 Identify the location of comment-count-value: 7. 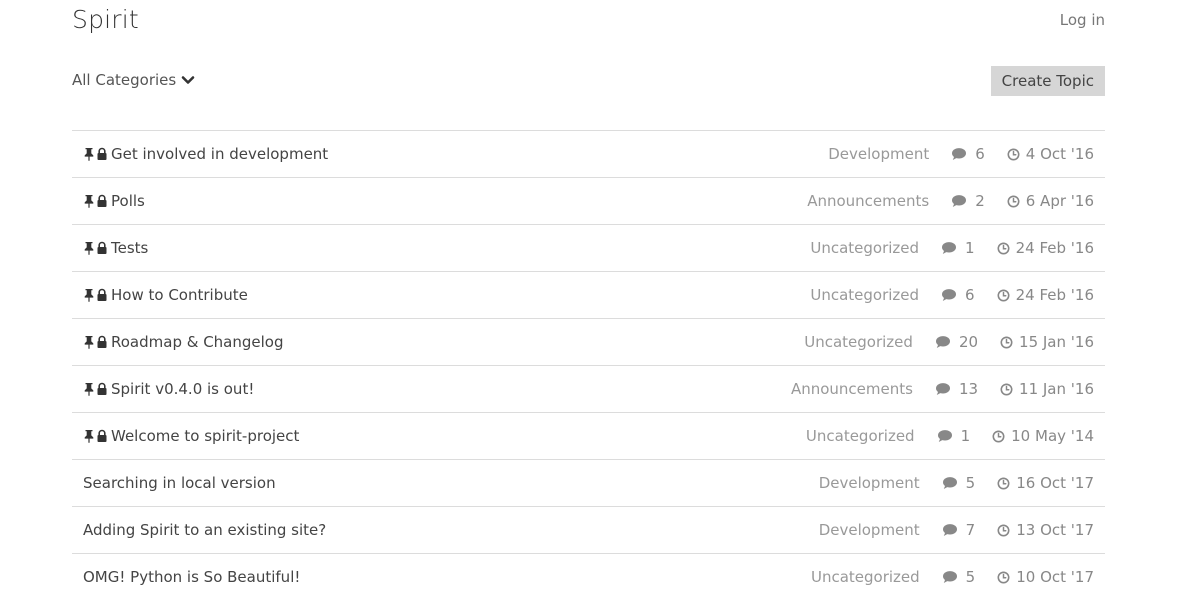
(970, 530).